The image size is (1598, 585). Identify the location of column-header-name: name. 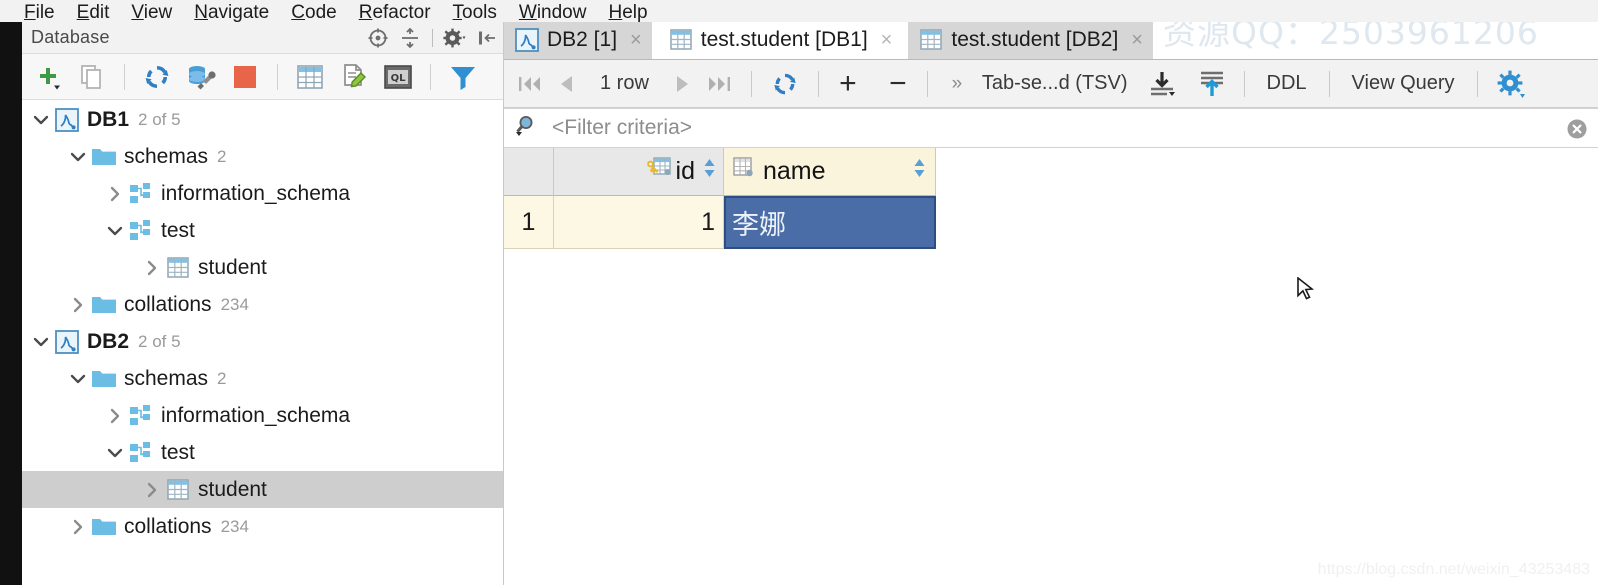
(830, 172).